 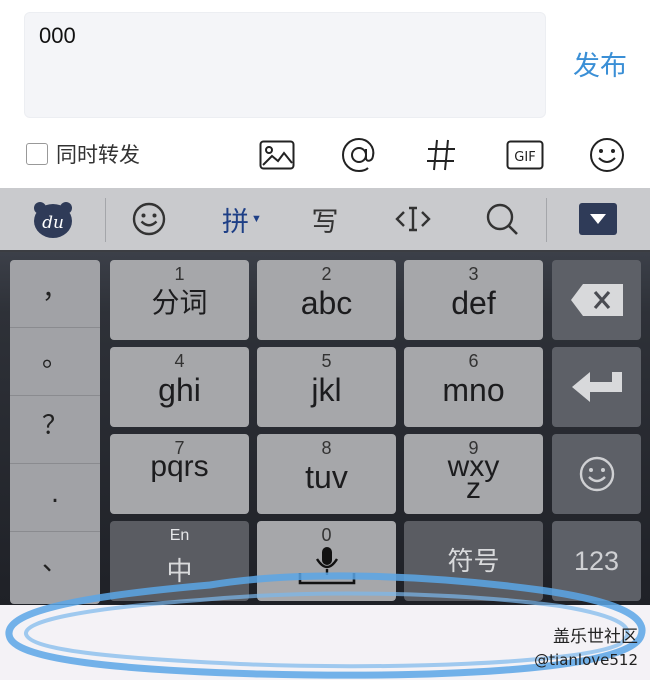 What do you see at coordinates (600, 66) in the screenshot?
I see `publish-button: 发布` at bounding box center [600, 66].